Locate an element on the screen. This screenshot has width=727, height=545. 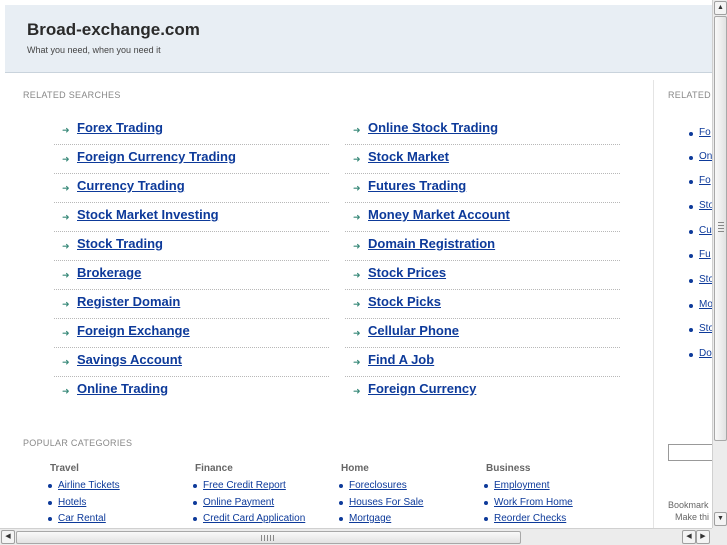
sidebar-item: Fo is located at coordinates (684, 138).